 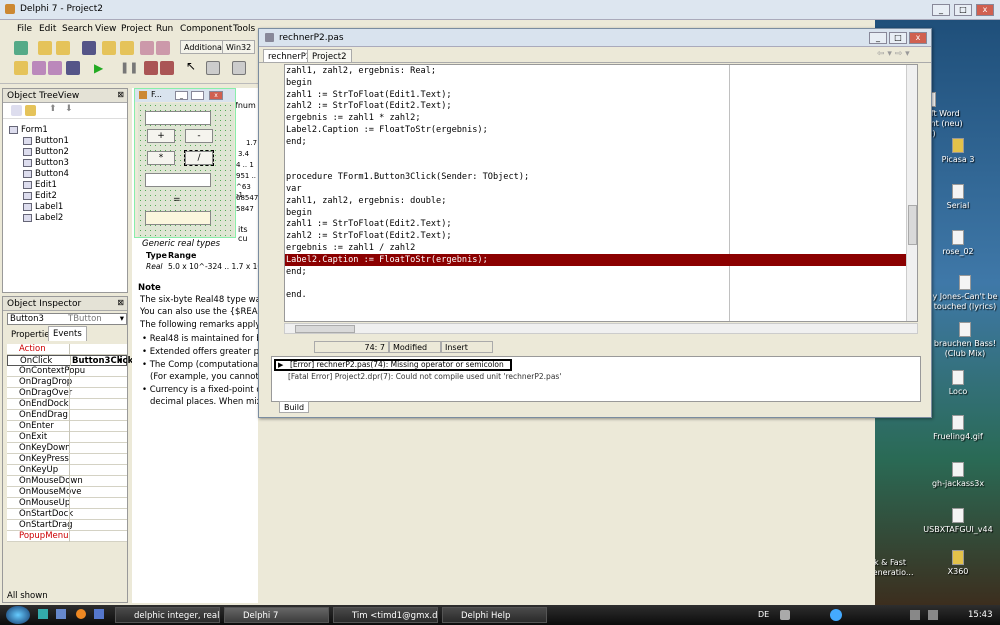 I want to click on event-row: OnKeyUp, so click(x=67, y=470).